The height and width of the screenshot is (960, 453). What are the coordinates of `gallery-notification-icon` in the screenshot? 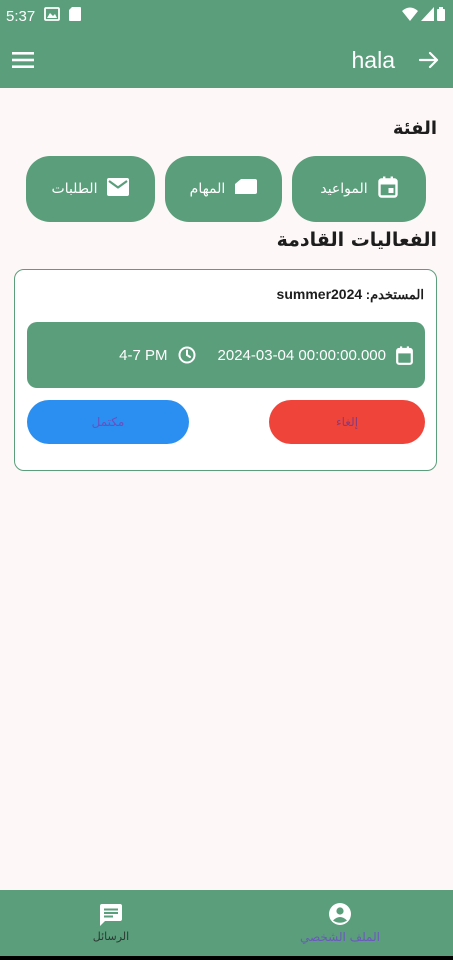 It's located at (52, 16).